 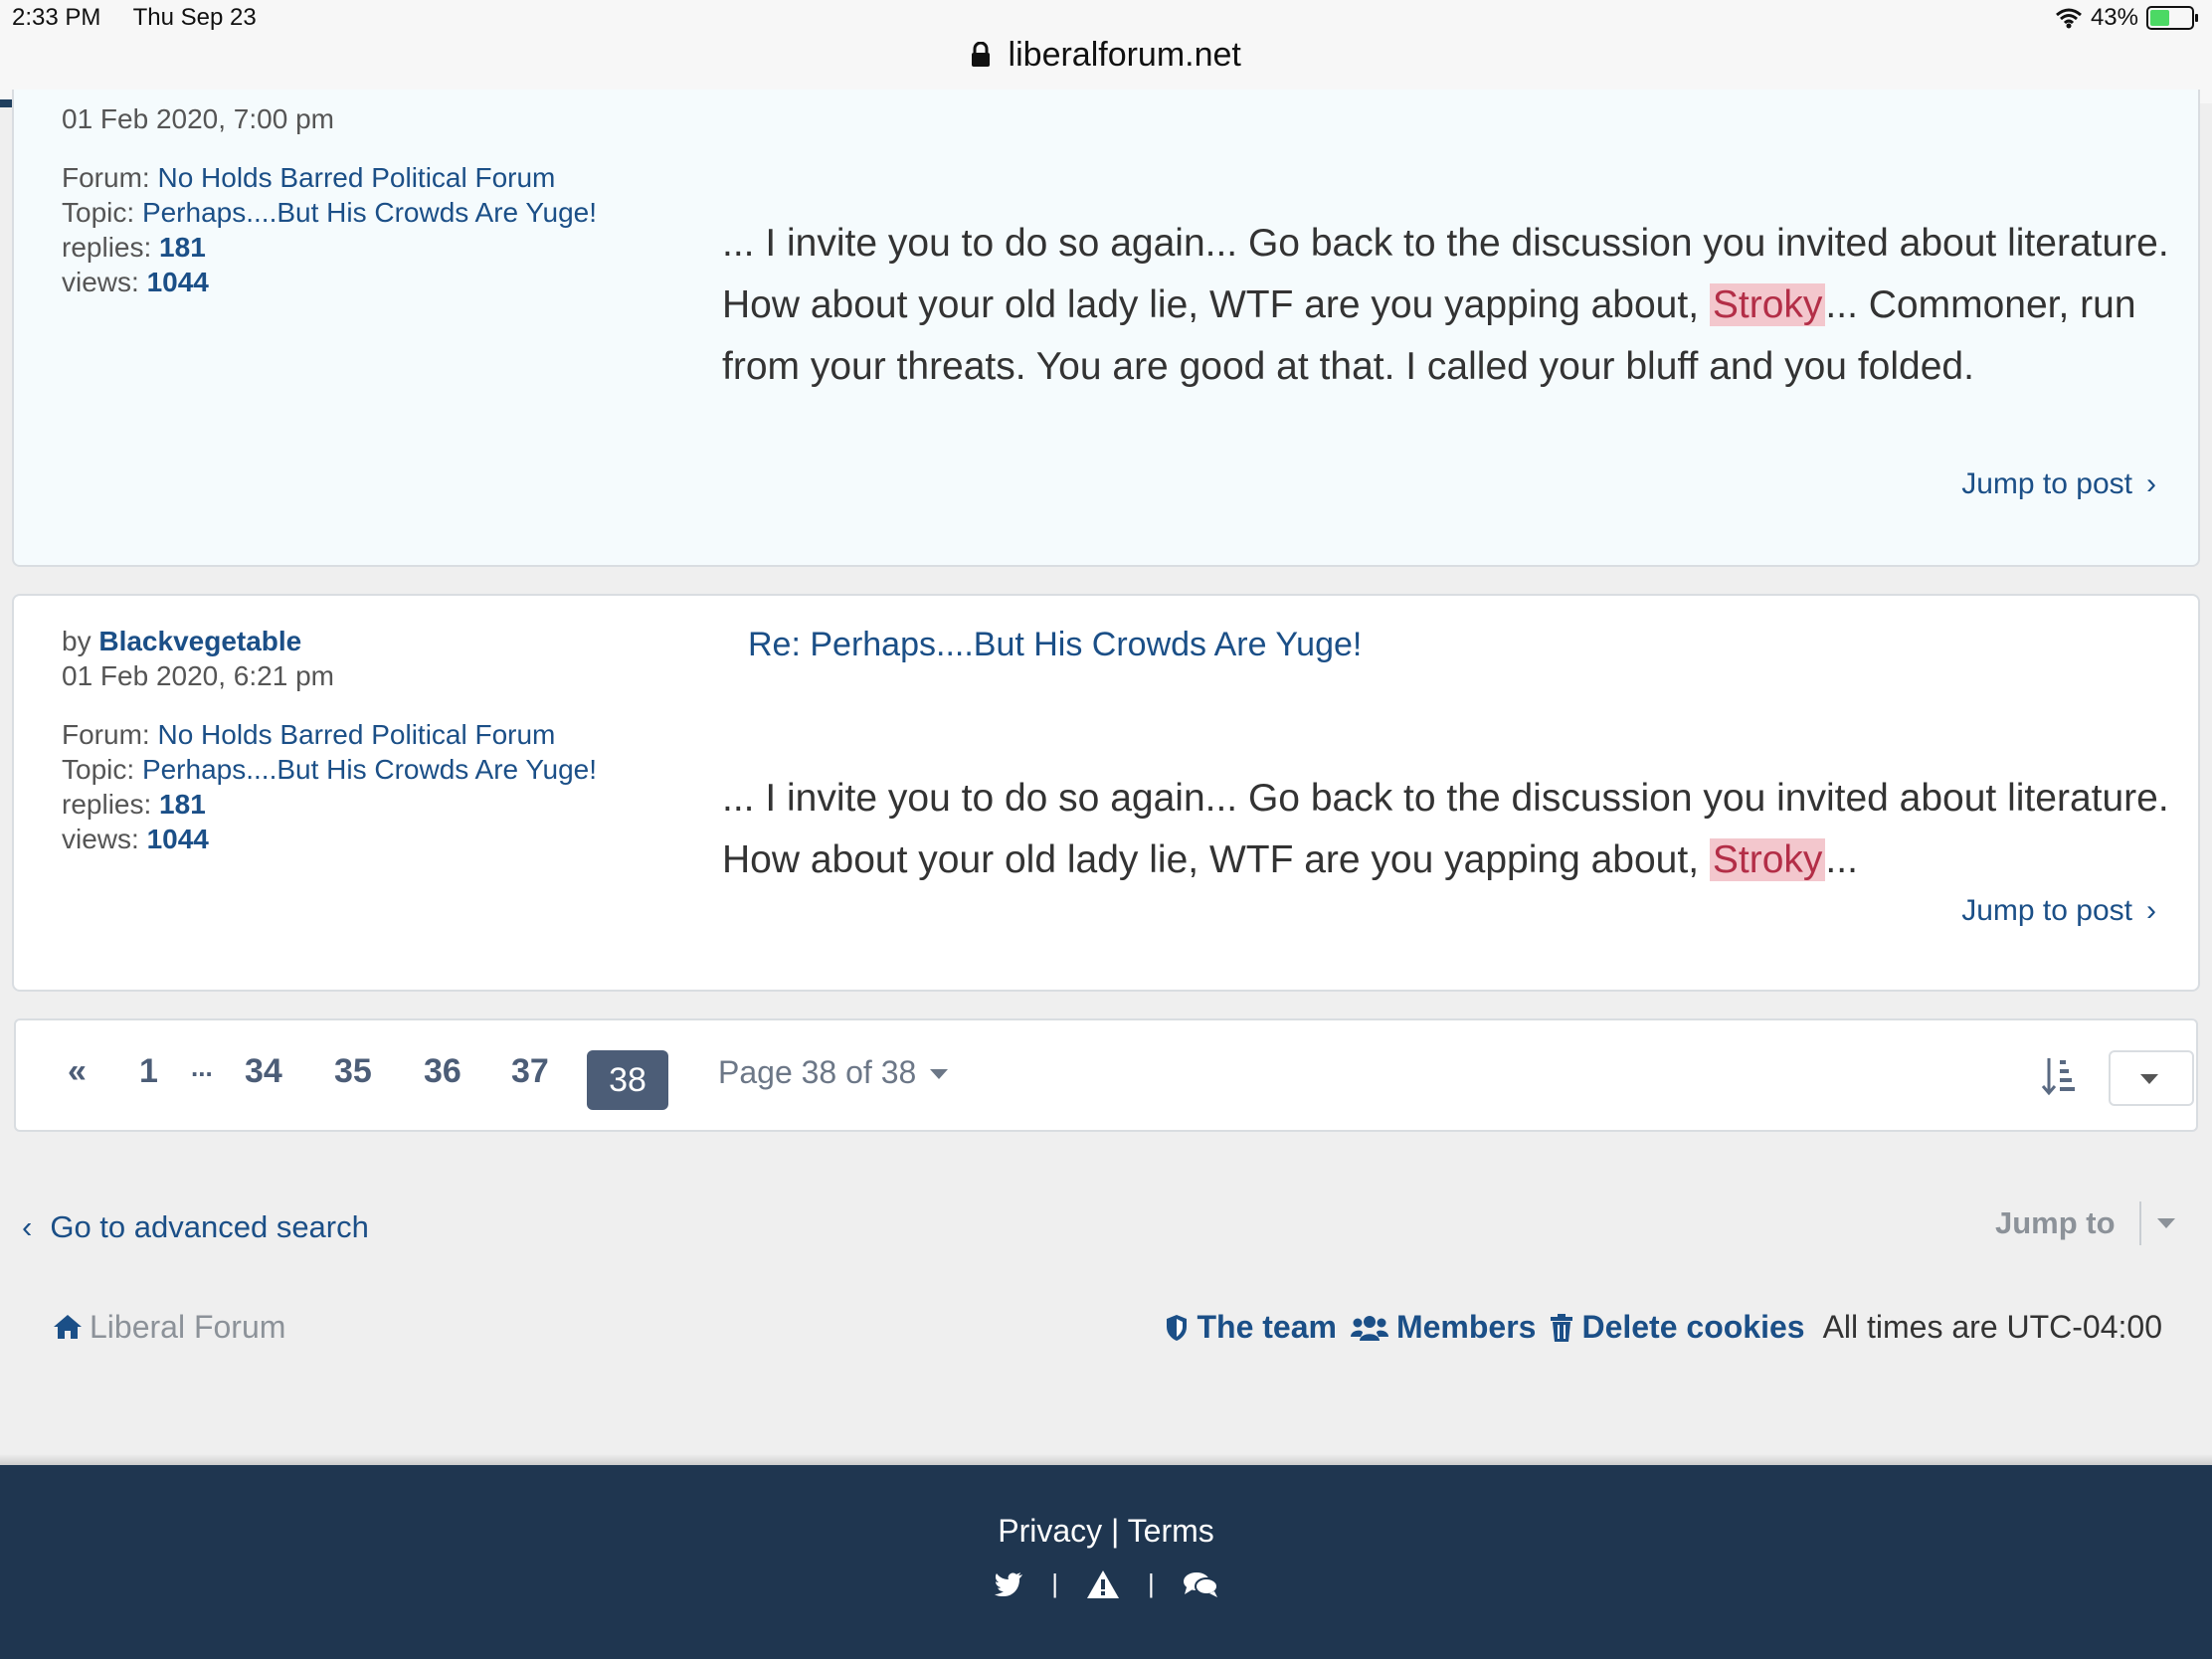 I want to click on footer-icons: | |, so click(x=1106, y=1583).